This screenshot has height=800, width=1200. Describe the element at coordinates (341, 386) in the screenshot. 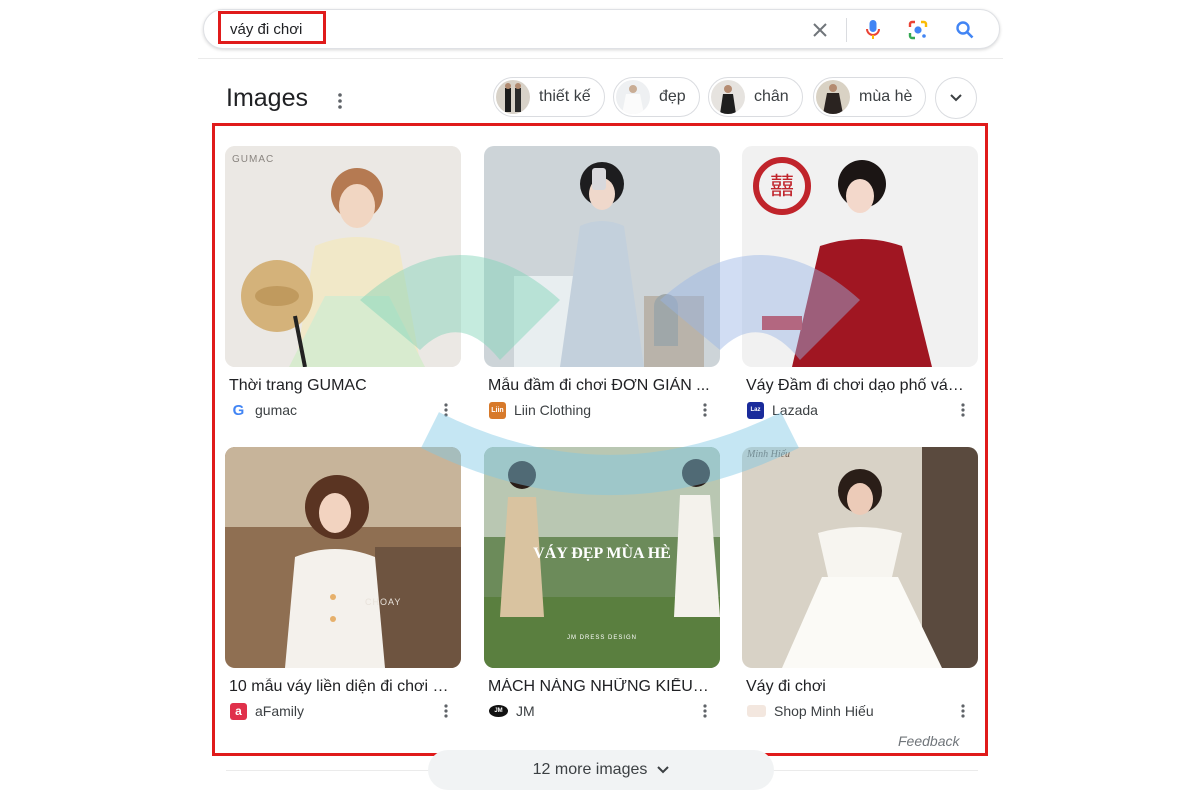

I see `result-title: Thời trang GUMAC` at that location.